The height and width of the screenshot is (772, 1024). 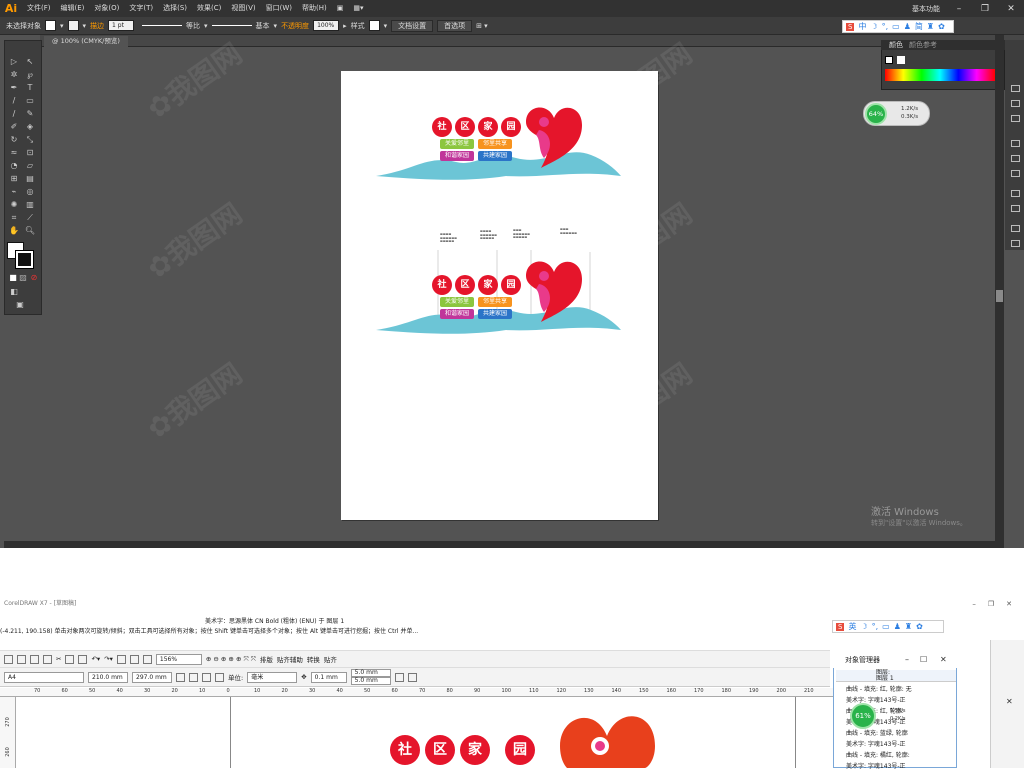 I want to click on rotate-icon: ↻, so click(x=14, y=140).